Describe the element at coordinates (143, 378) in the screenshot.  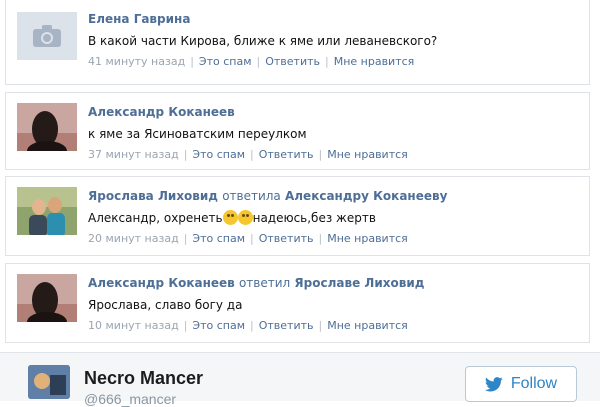
I see `twitter-display-name: Necro Mancer` at that location.